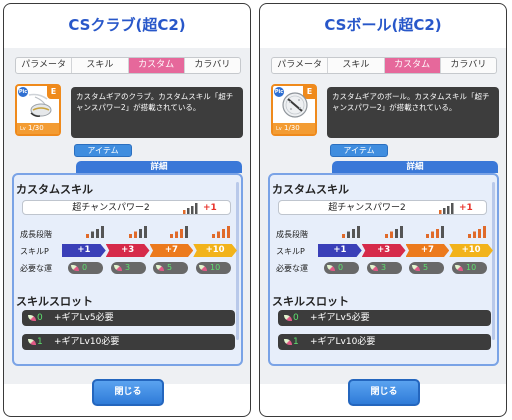  Describe the element at coordinates (295, 105) in the screenshot. I see `golf-ball-icon` at that location.